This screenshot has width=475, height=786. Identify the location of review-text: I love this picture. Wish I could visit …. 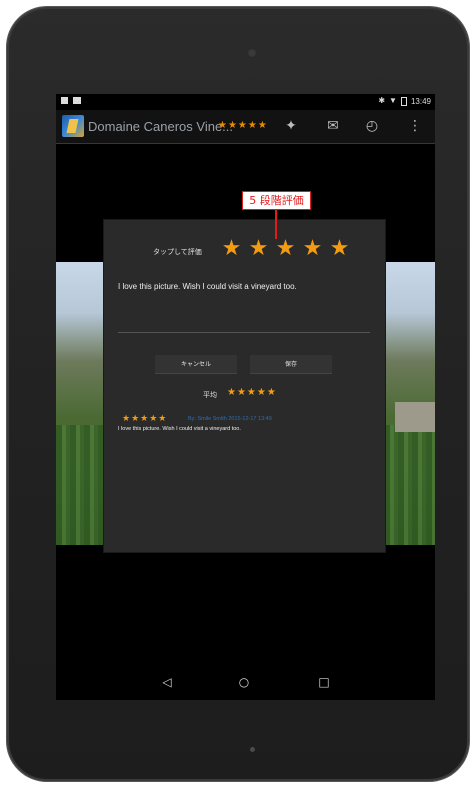
(179, 429).